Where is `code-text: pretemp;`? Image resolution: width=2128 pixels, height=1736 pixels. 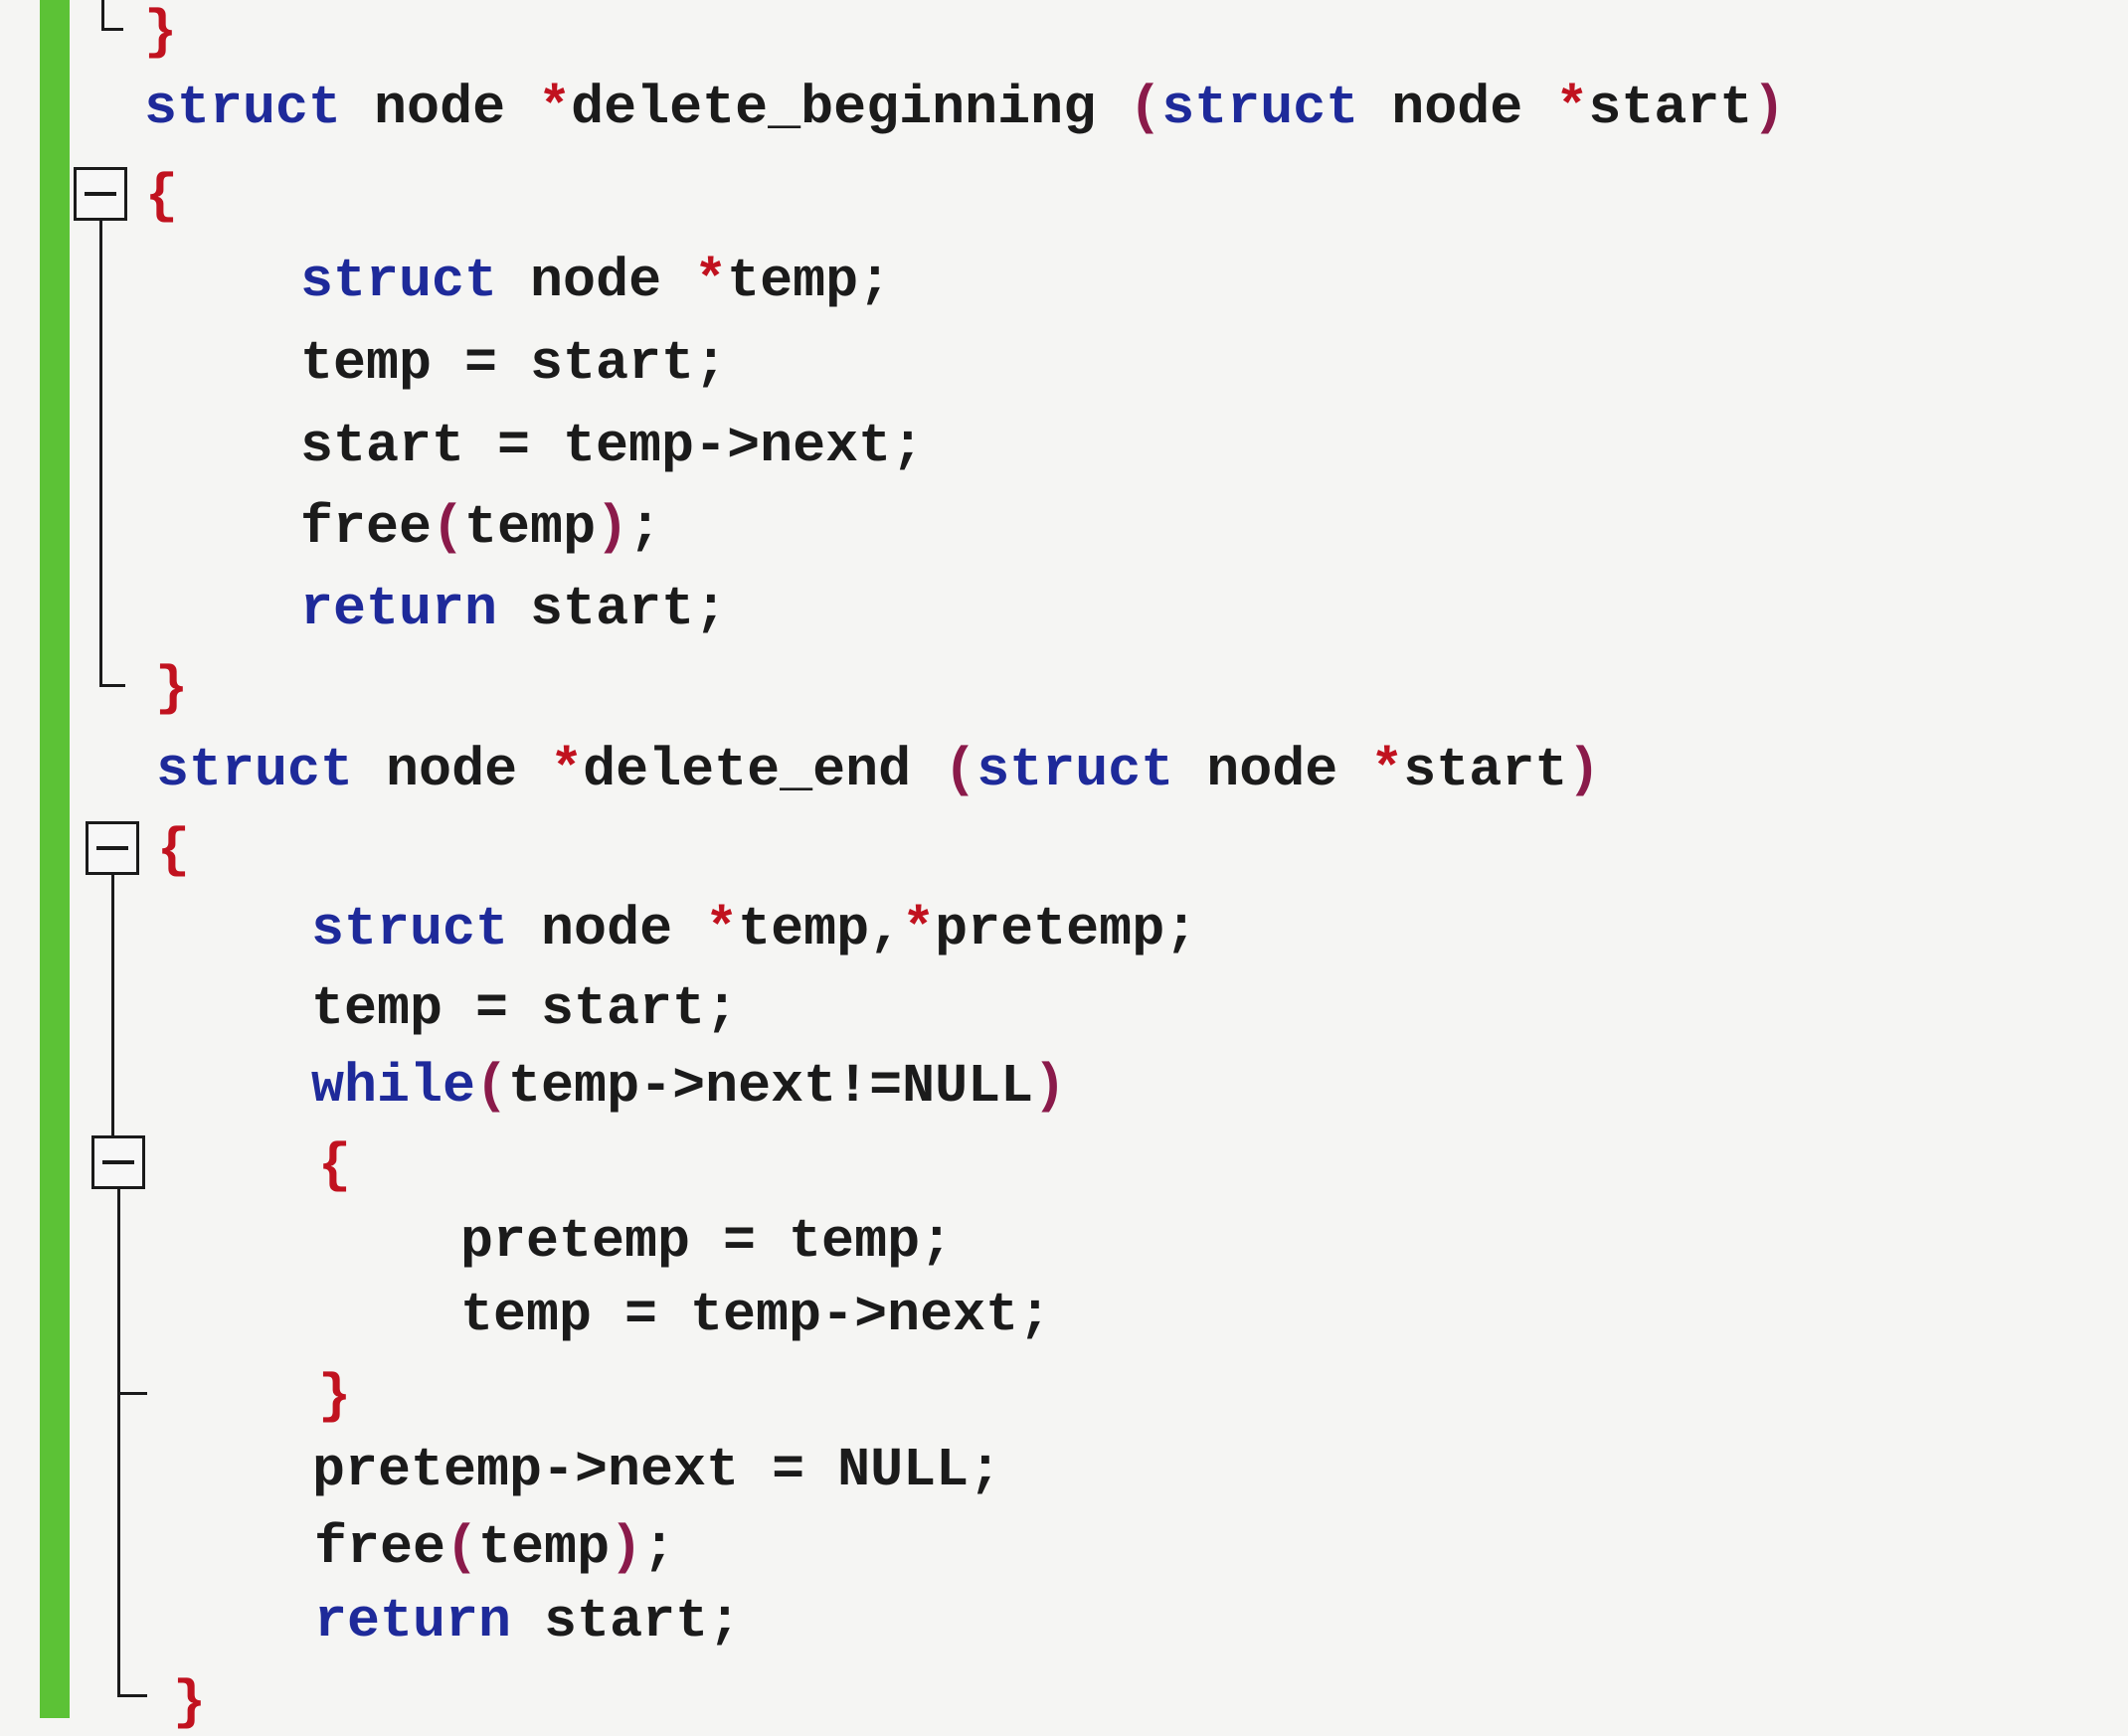 code-text: pretemp; is located at coordinates (1066, 929).